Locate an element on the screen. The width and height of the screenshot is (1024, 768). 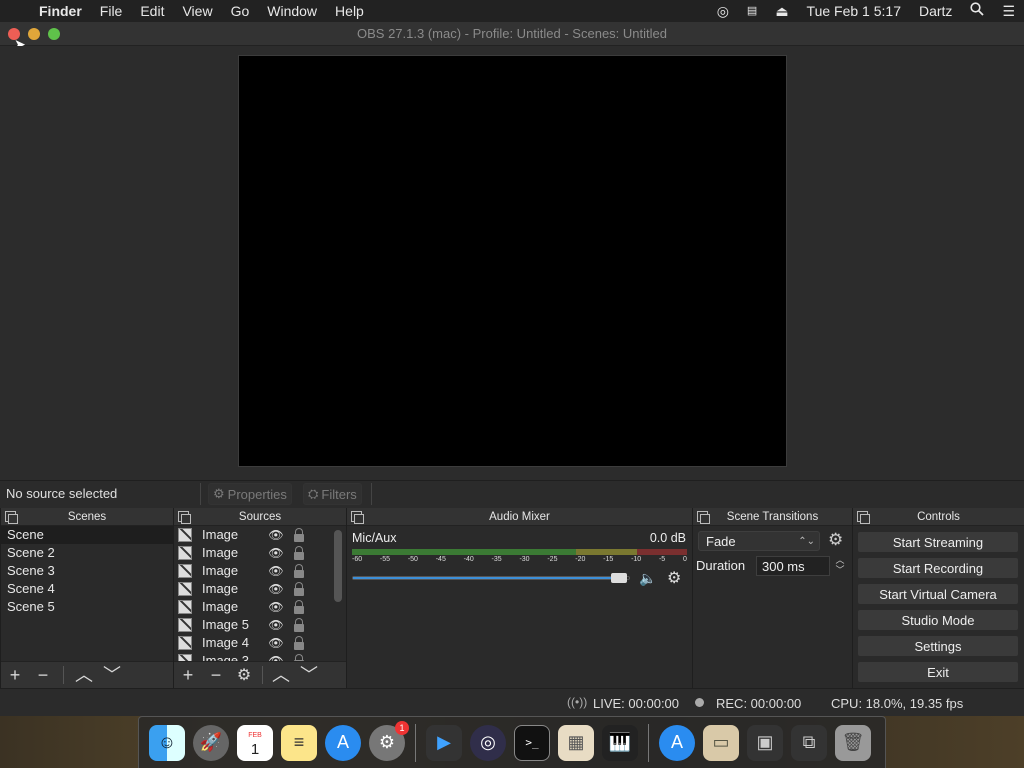
finder-icon: ☺ is located at coordinates (167, 742).